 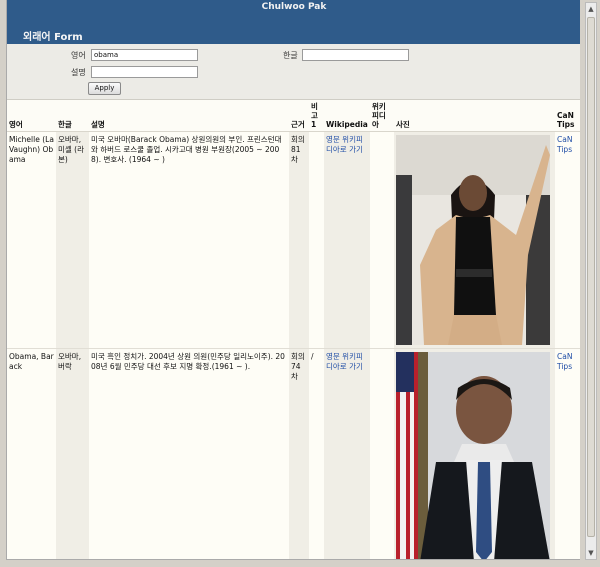 I want to click on cell-english: Obama, Barack, so click(x=31, y=453).